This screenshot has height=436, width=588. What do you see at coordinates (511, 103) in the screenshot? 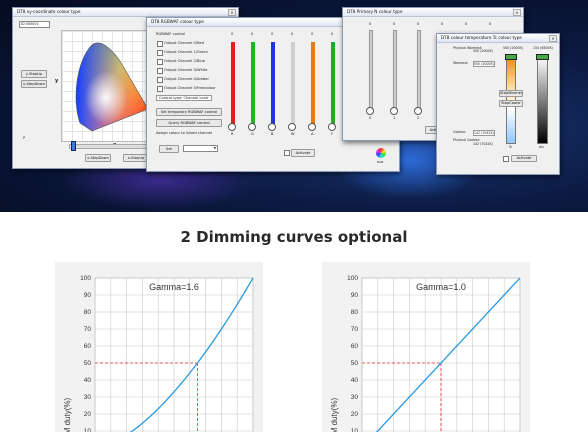
I see `step-cooler-button: StepCooler` at bounding box center [511, 103].